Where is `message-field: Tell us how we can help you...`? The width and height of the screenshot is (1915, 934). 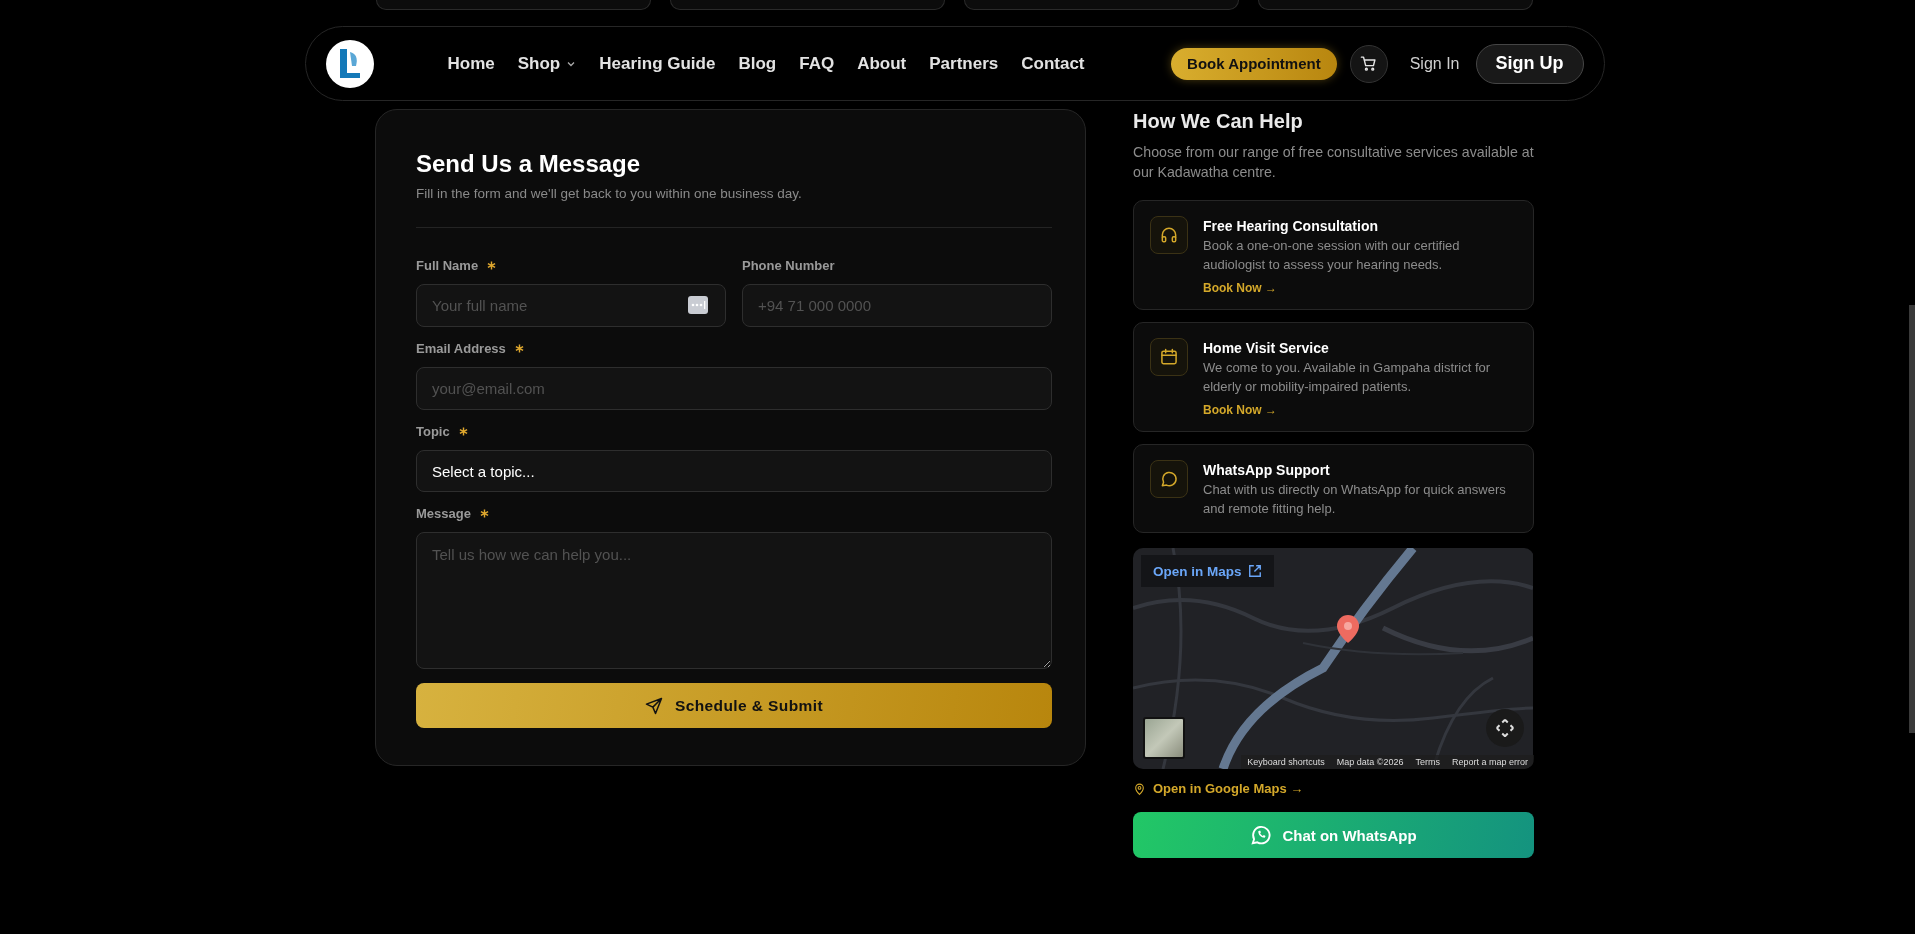
message-field: Tell us how we can help you... is located at coordinates (734, 600).